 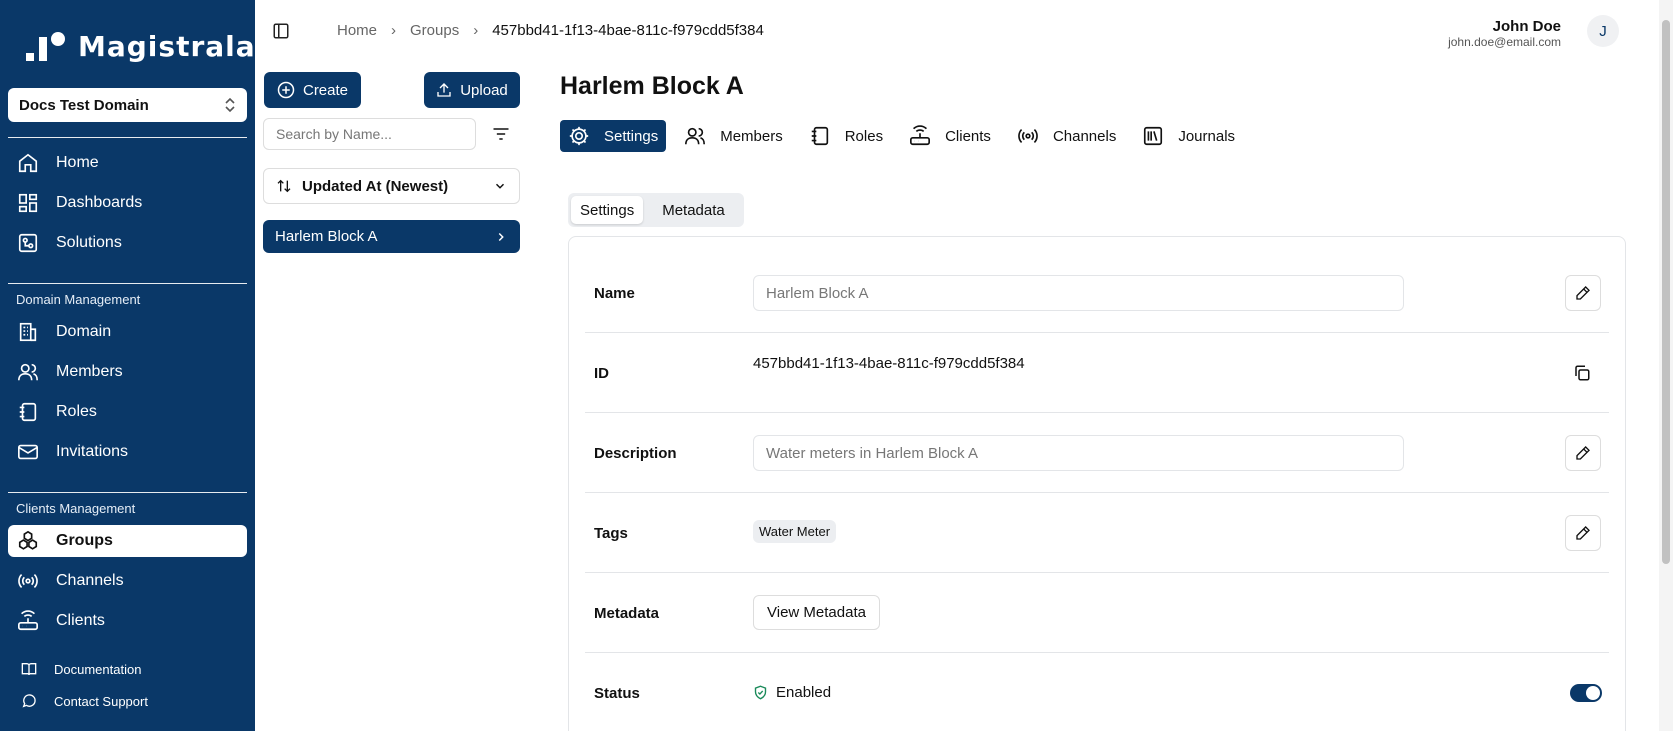 I want to click on sidebar-item-invitations: Invitations, so click(x=127, y=452).